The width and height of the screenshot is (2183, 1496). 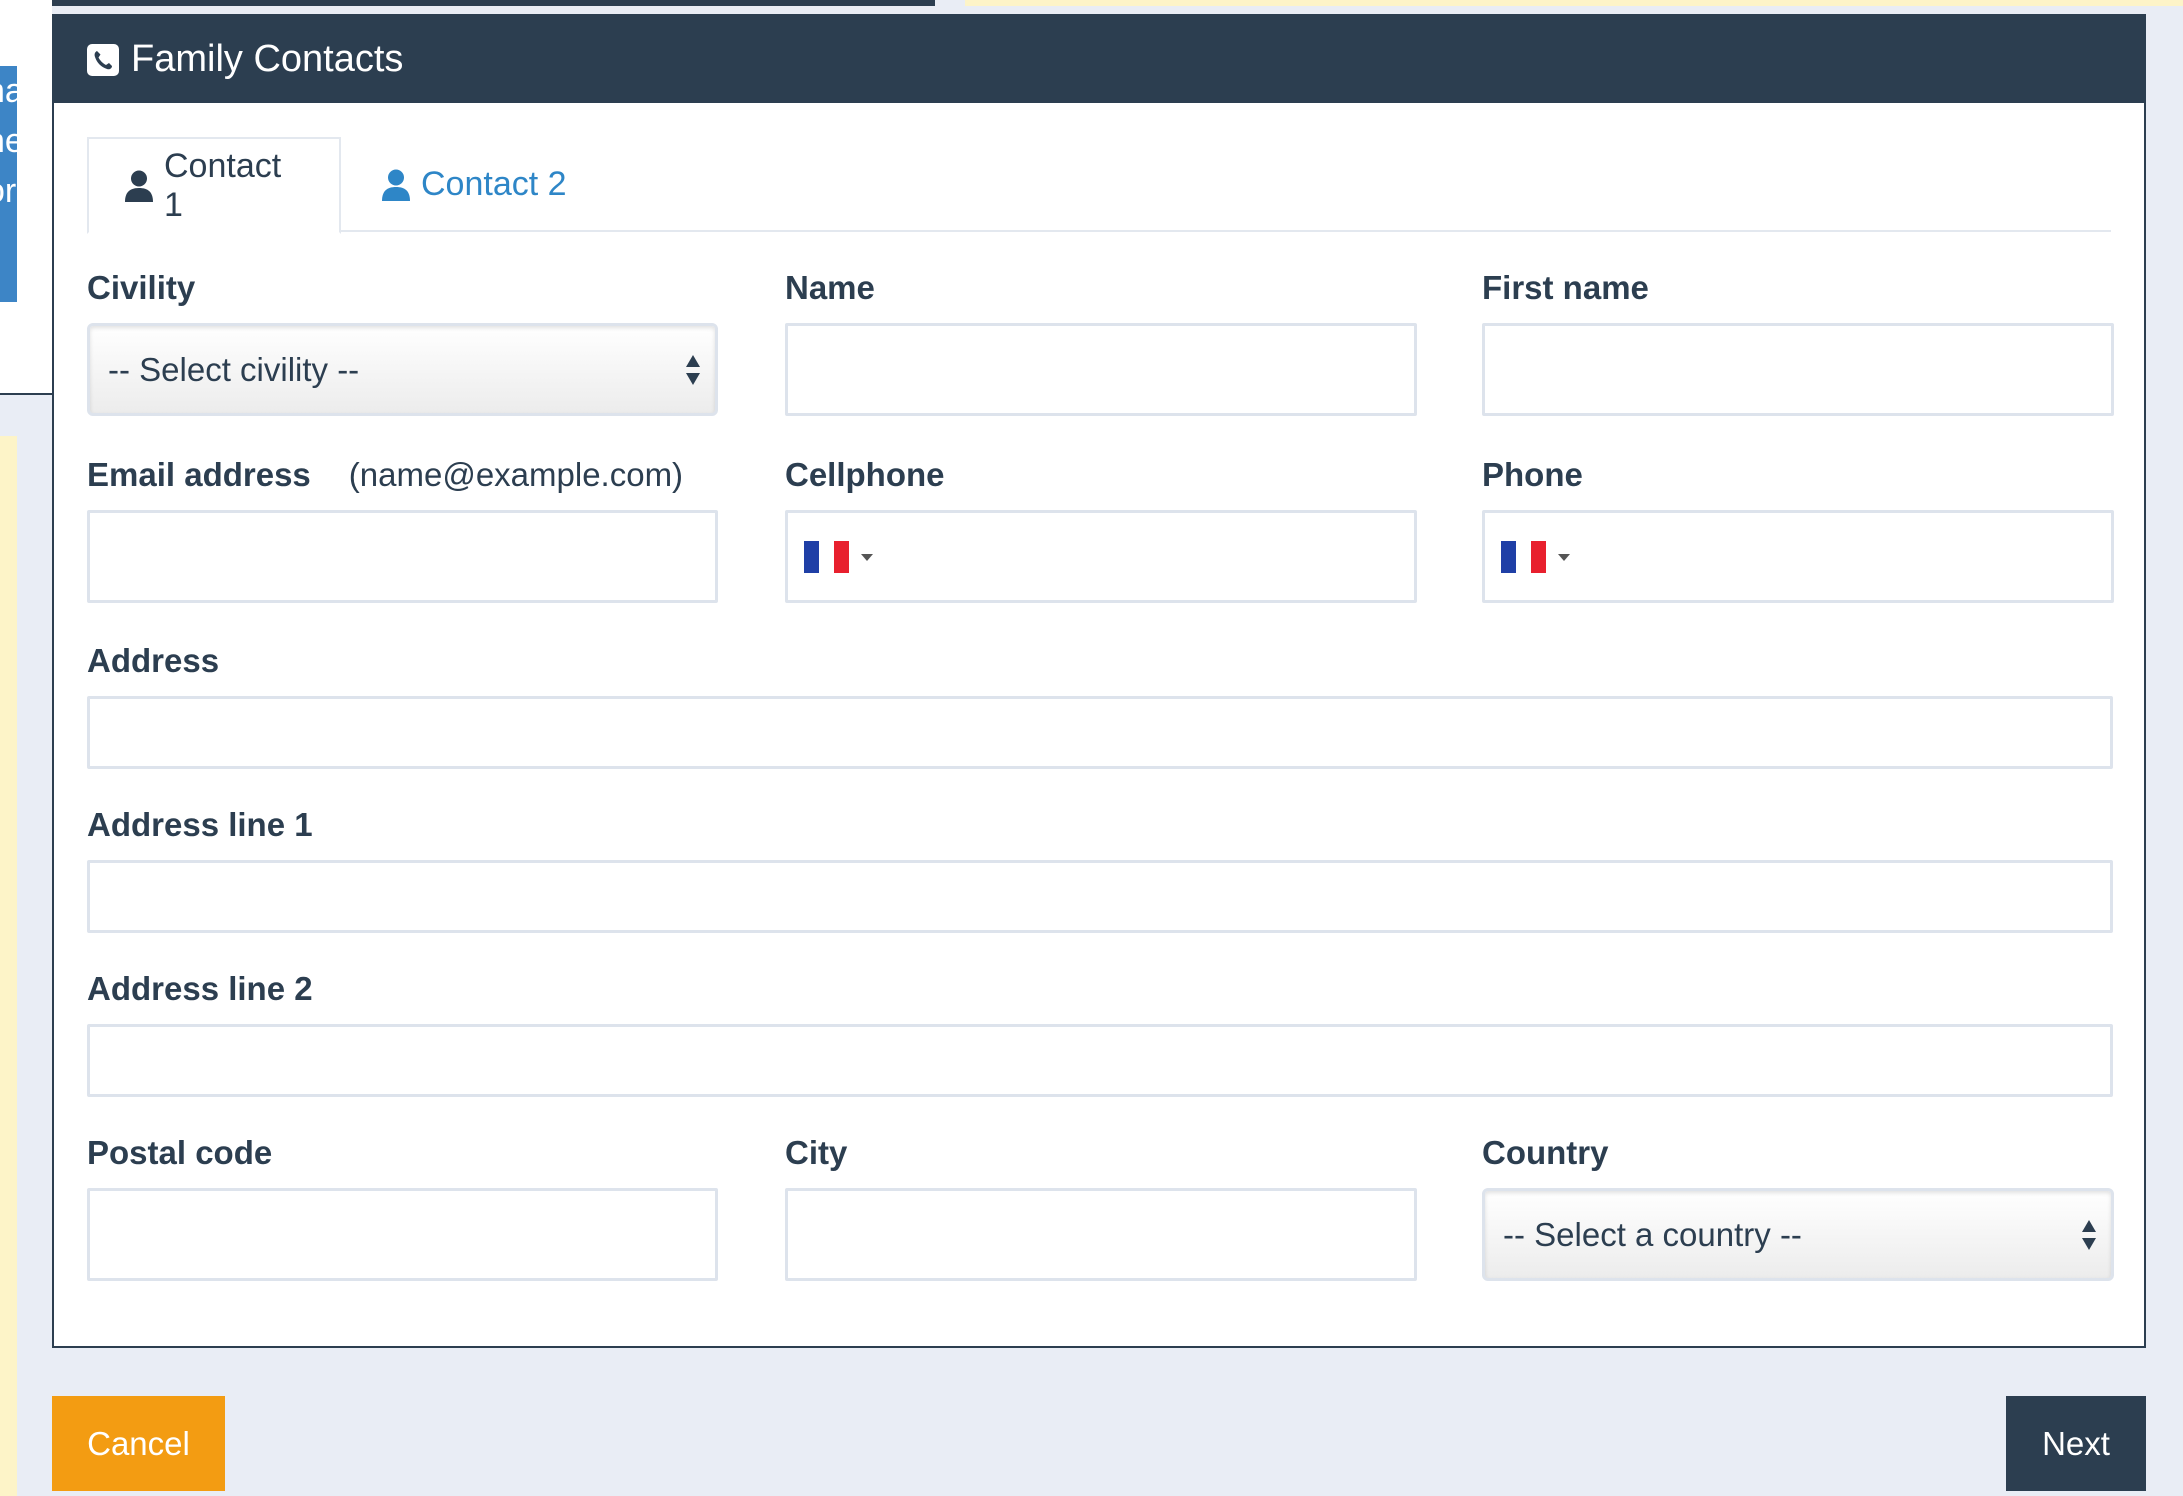 I want to click on panel-body: Contact 1 Contact 2, so click(x=1099, y=168).